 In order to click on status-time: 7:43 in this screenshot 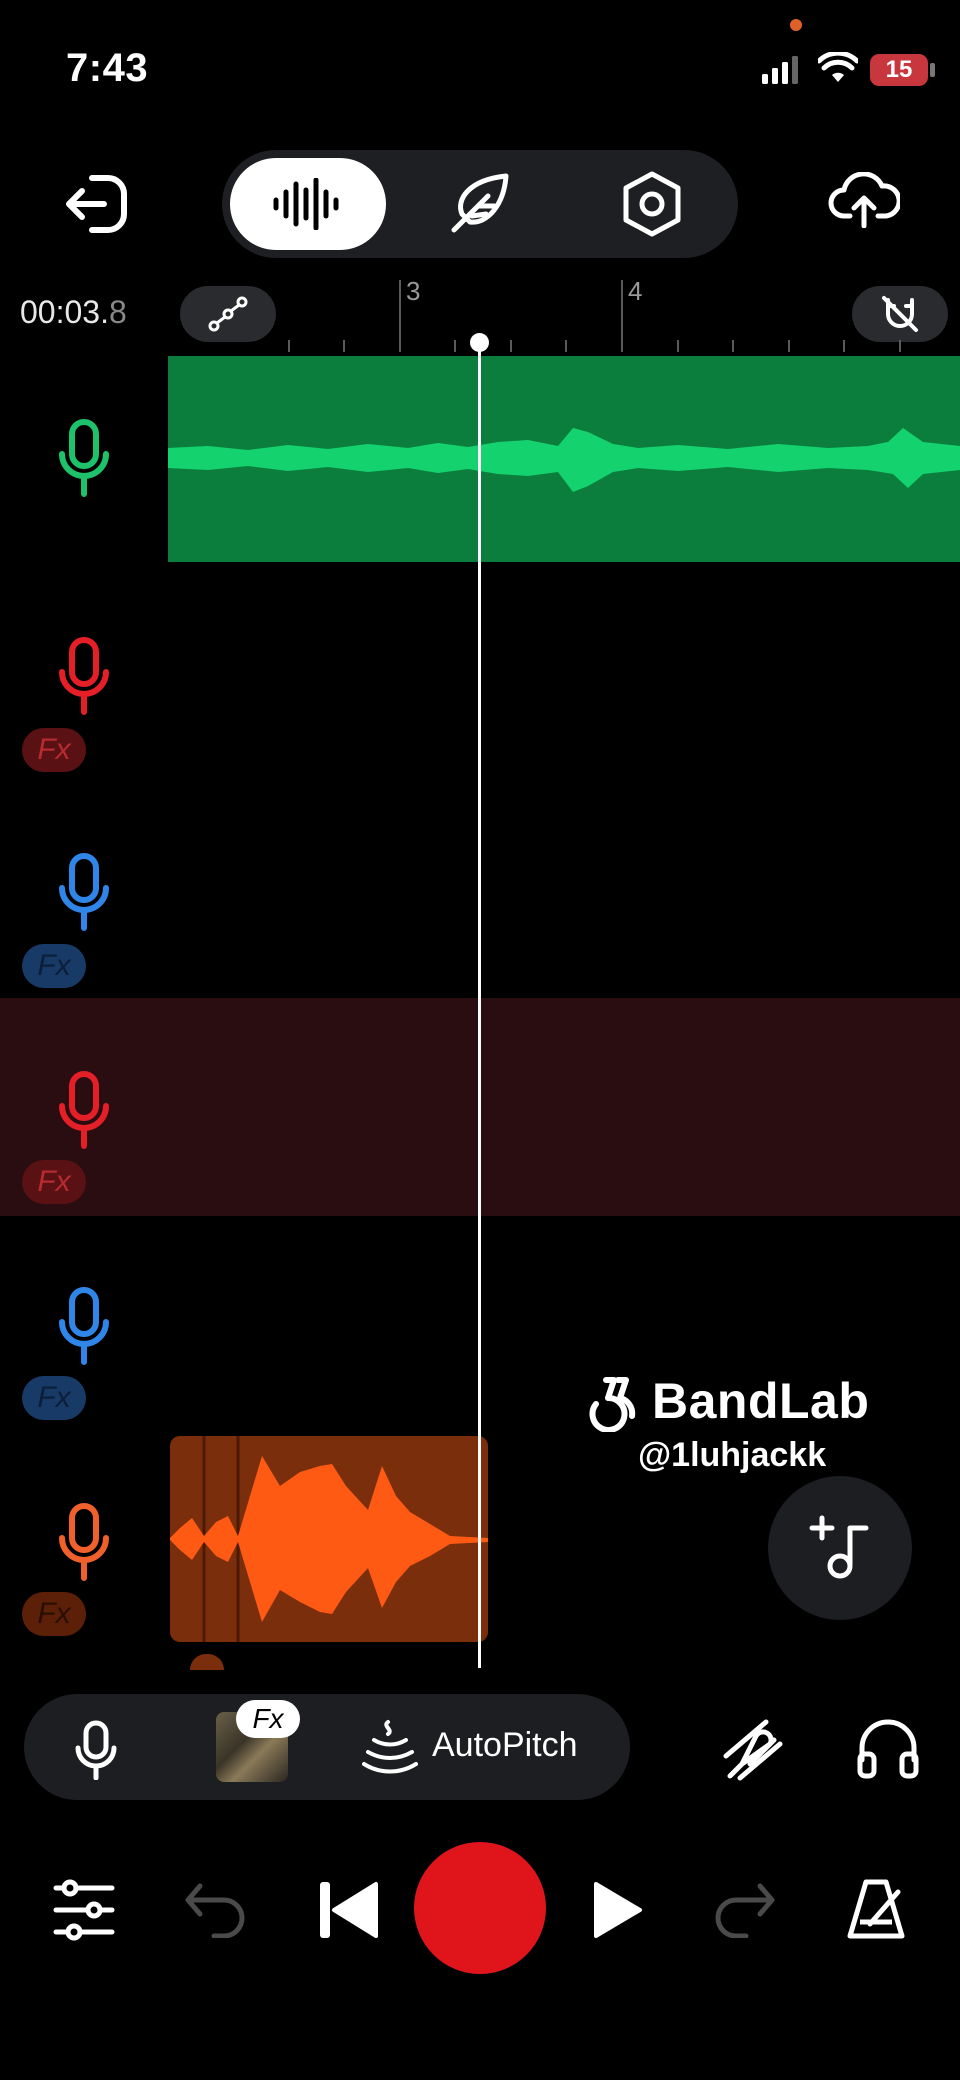, I will do `click(107, 68)`.